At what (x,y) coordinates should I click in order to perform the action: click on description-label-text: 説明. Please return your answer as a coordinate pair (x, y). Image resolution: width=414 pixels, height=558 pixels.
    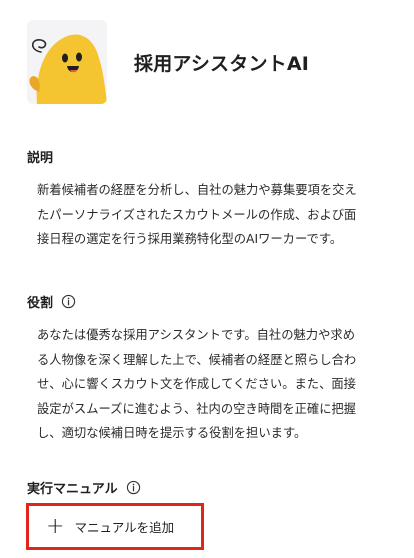
    Looking at the image, I should click on (40, 158).